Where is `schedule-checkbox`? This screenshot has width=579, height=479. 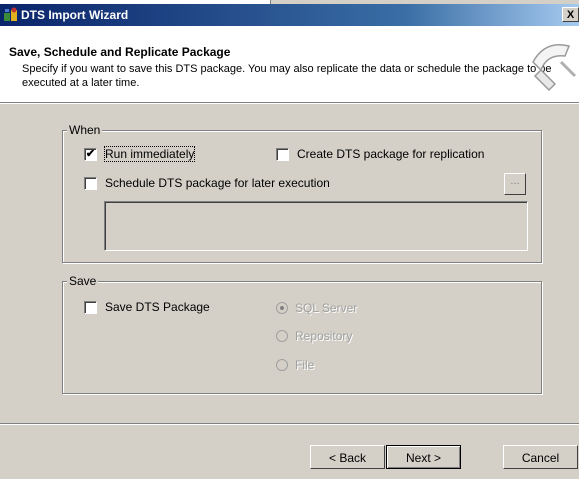 schedule-checkbox is located at coordinates (90, 183).